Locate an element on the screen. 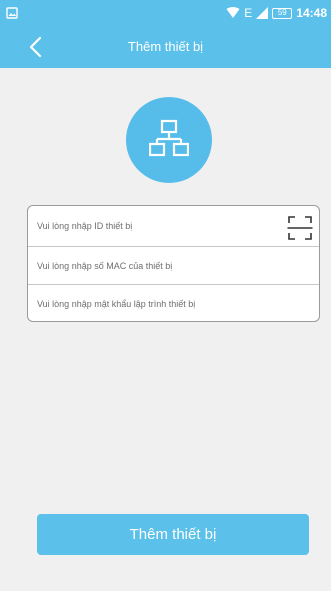 The image size is (331, 591). programming-password-row is located at coordinates (173, 303).